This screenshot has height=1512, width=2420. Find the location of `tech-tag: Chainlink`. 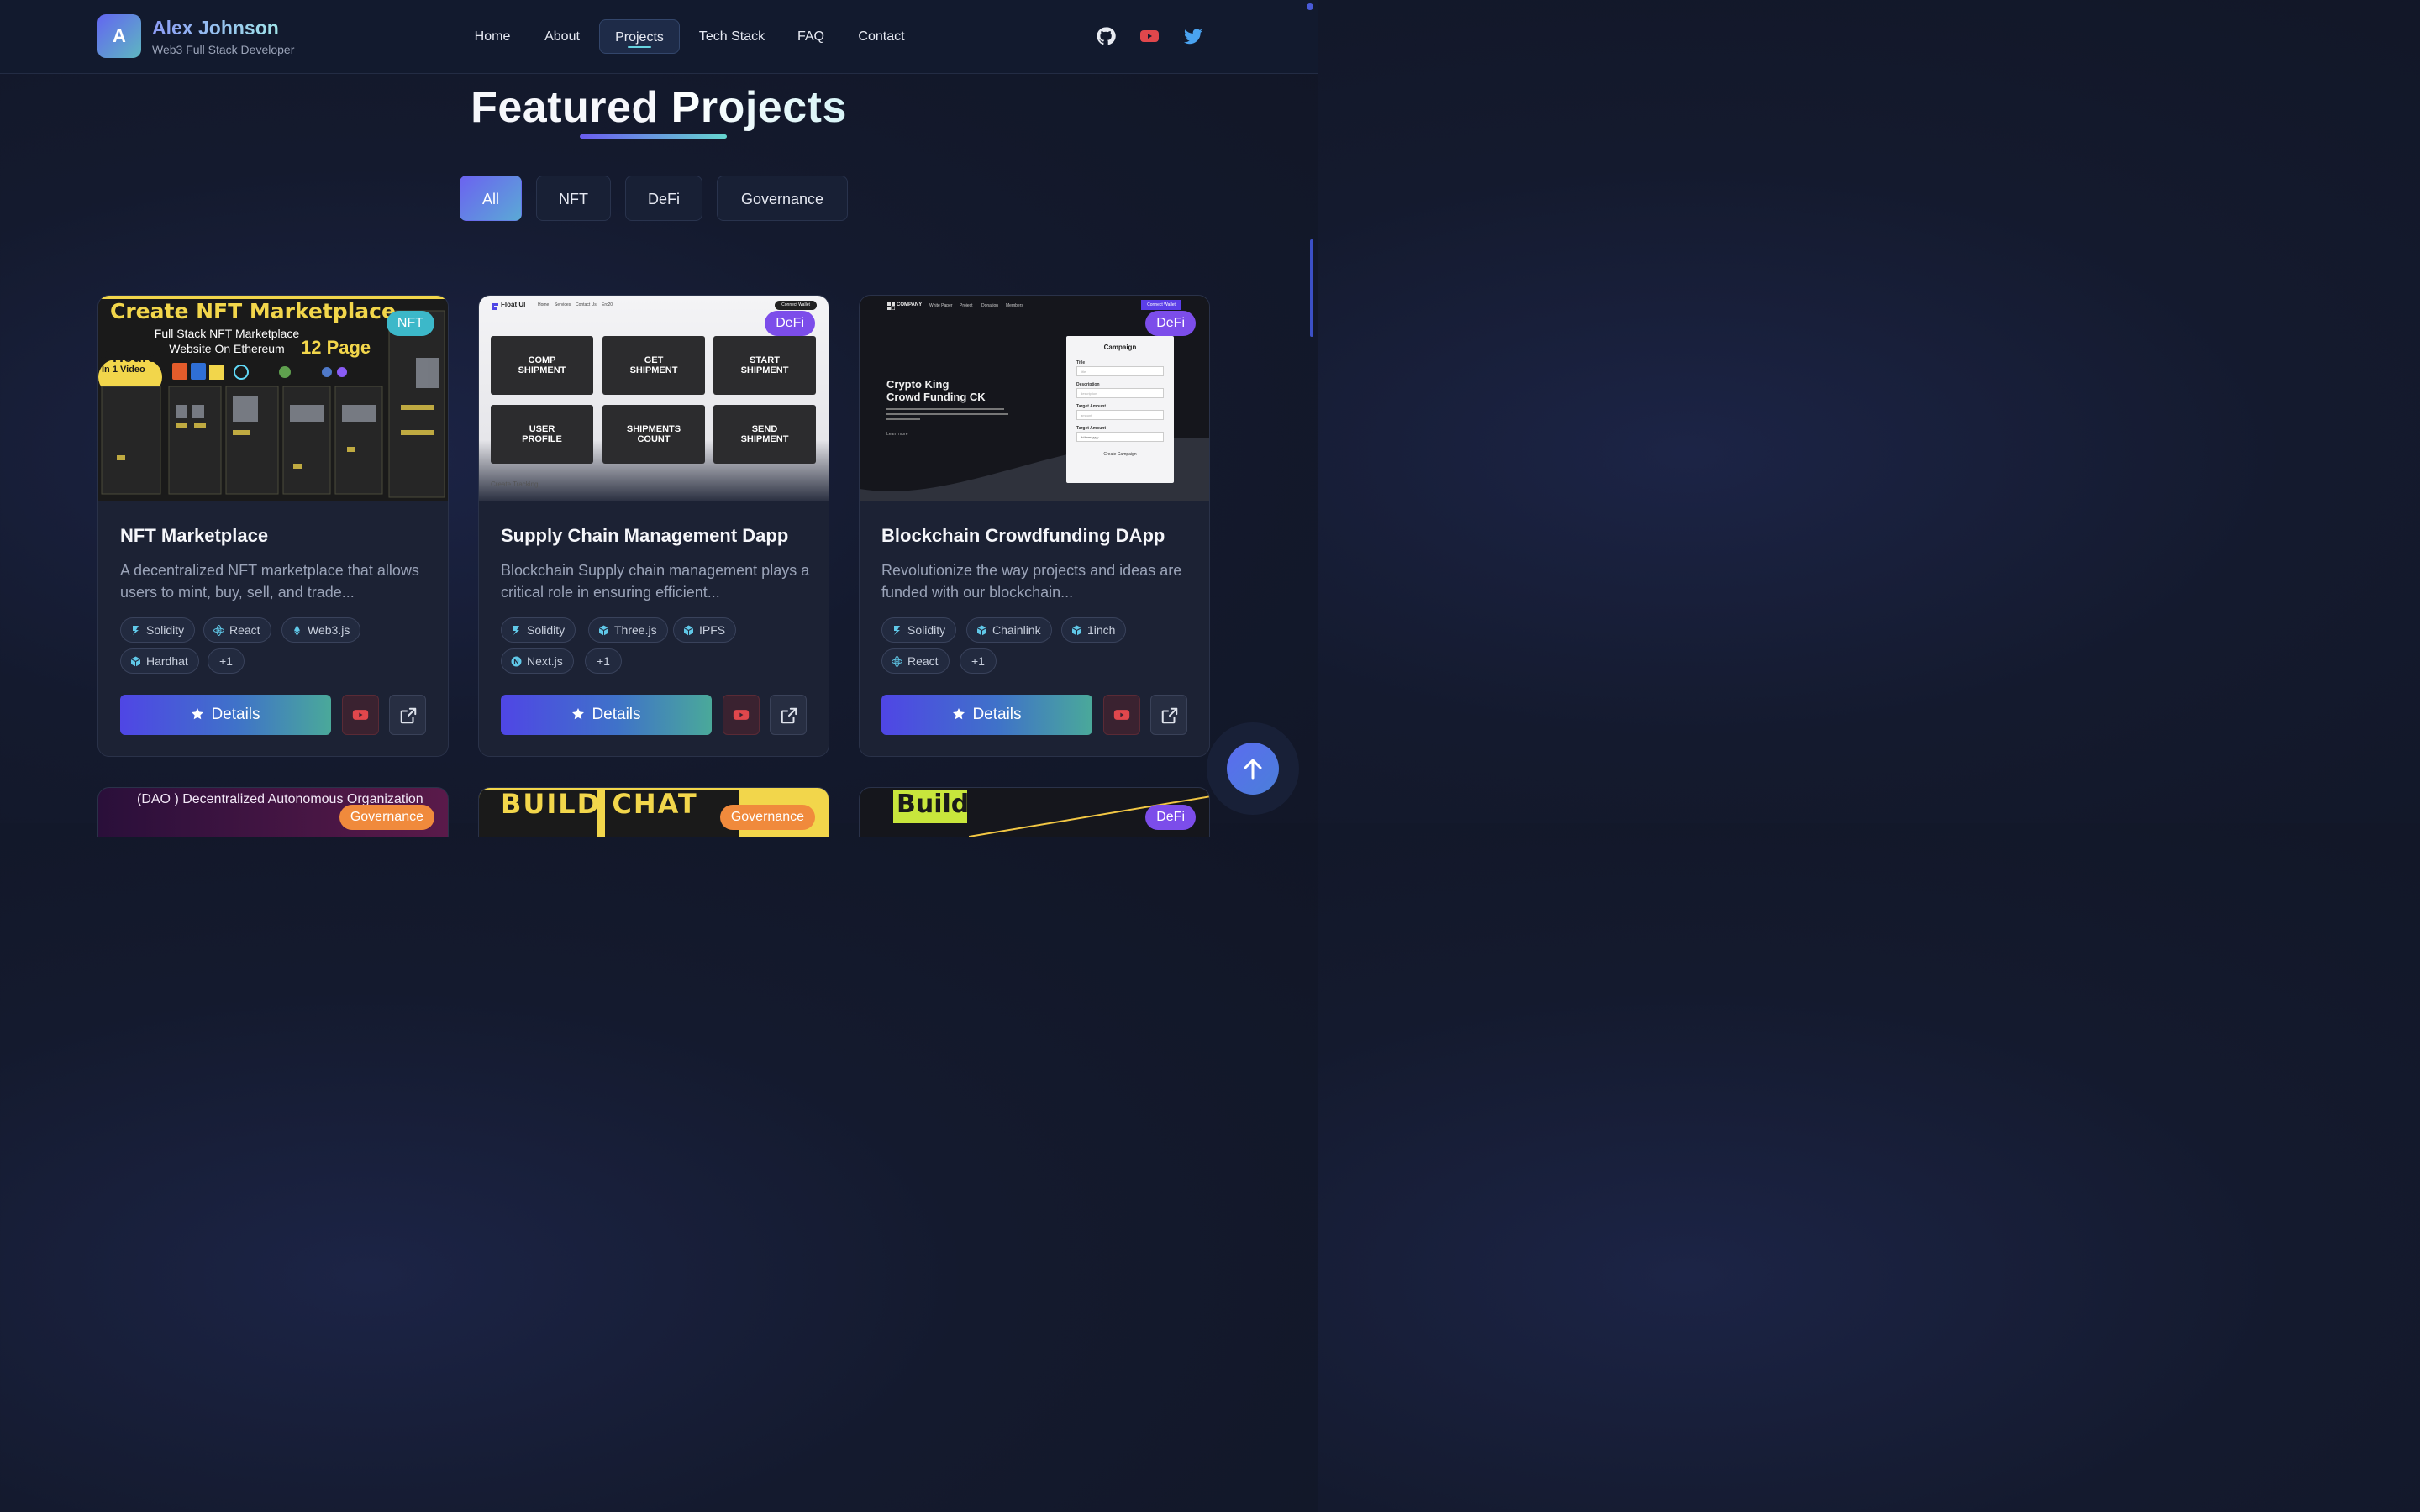

tech-tag: Chainlink is located at coordinates (1009, 630).